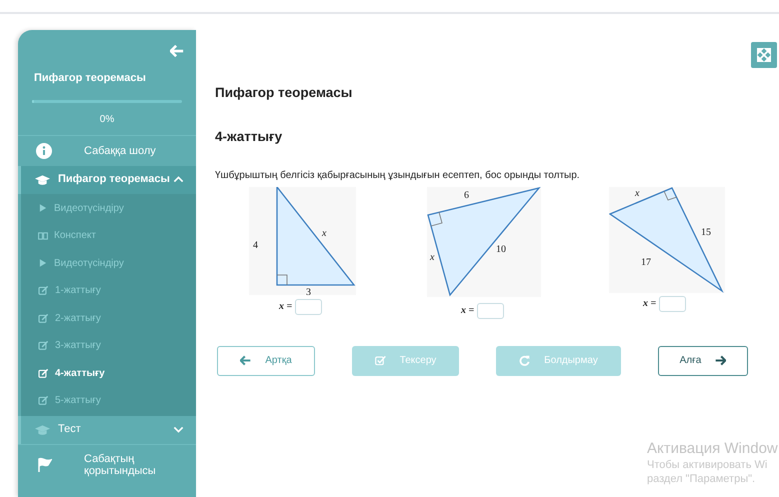 This screenshot has height=497, width=779. Describe the element at coordinates (380, 360) in the screenshot. I see `checkbox-icon` at that location.